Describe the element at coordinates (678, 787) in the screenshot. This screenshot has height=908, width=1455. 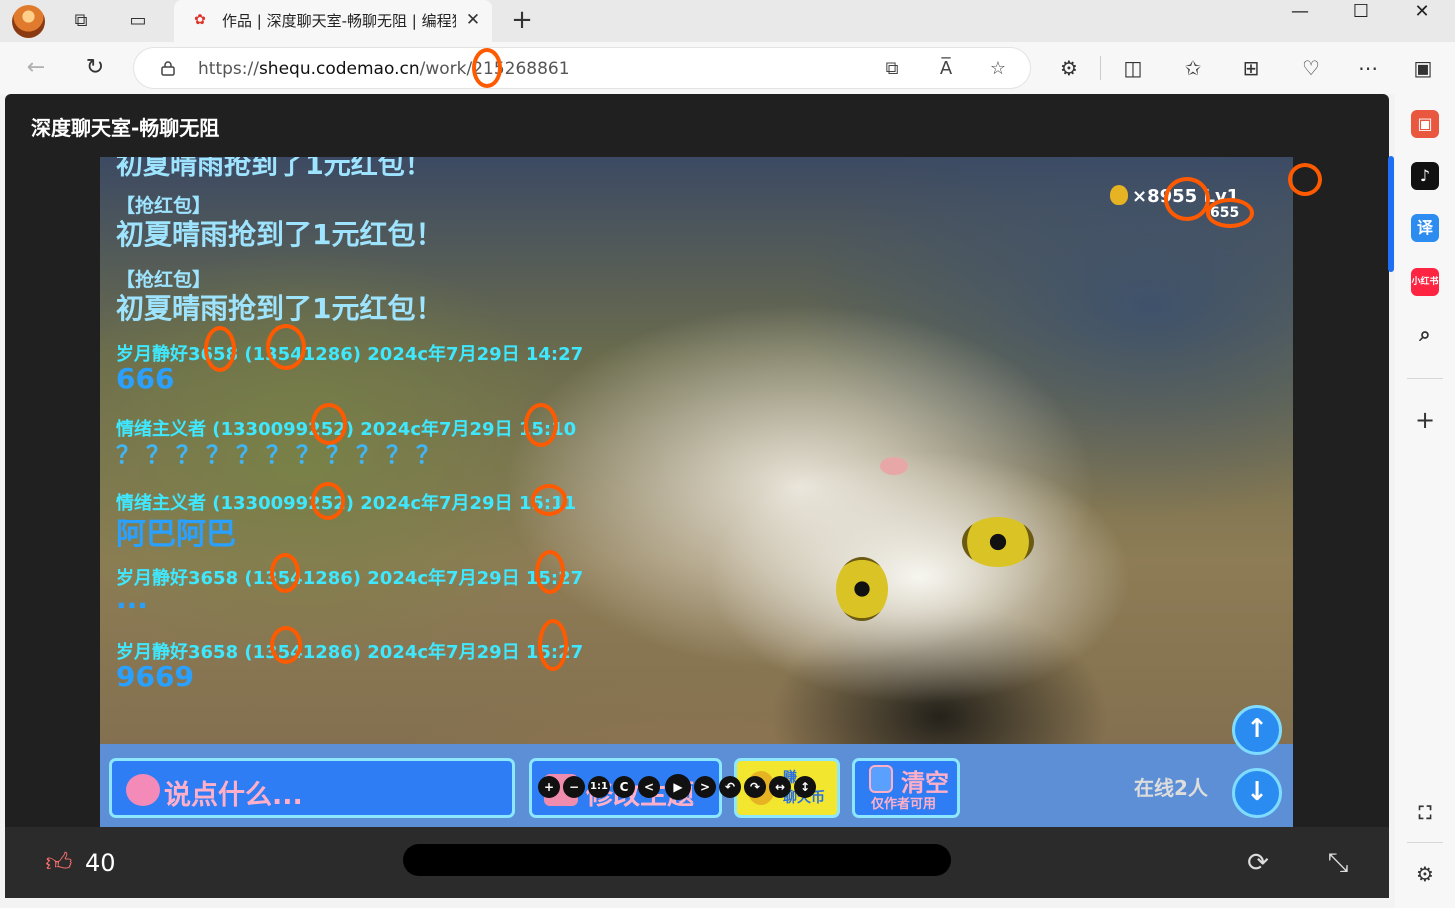
I see `play-button: ▶` at that location.